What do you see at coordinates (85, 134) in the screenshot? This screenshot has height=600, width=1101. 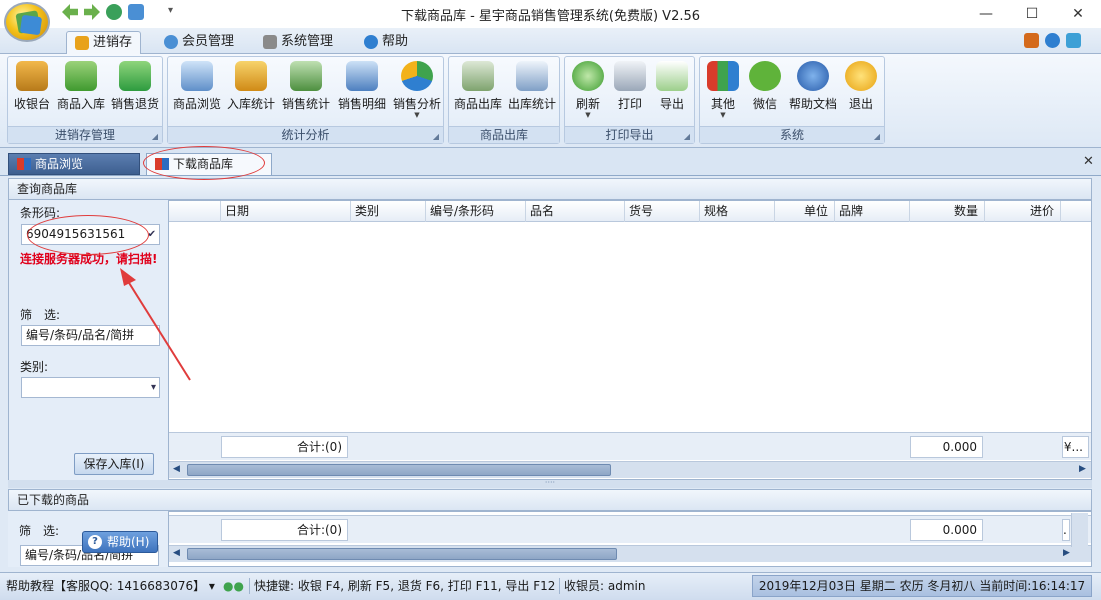 I see `group-label-inventory: 进销存管理 ◢` at bounding box center [85, 134].